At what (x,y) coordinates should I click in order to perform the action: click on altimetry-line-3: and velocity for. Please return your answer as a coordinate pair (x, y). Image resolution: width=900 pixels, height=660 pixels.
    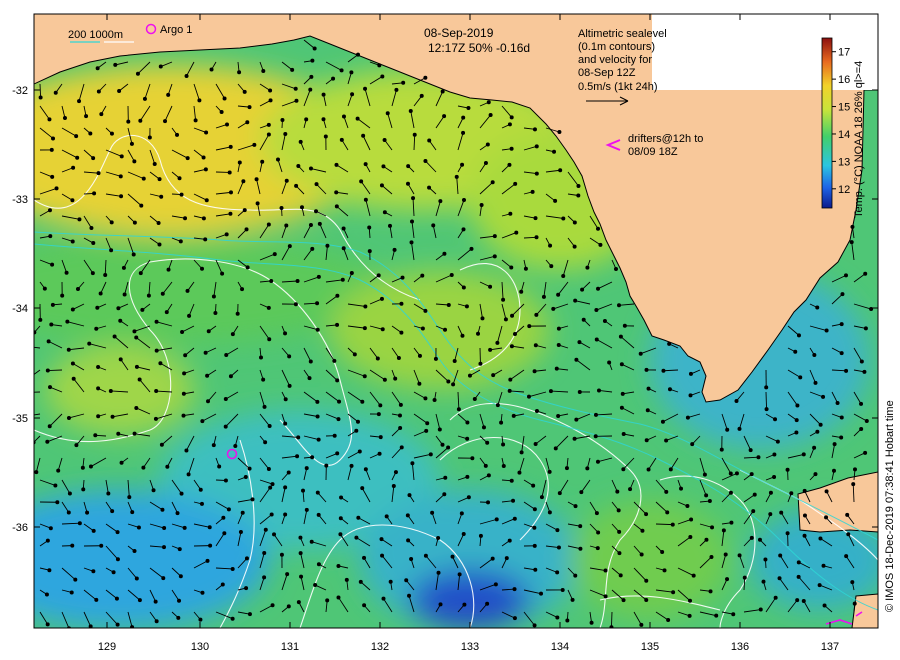
    Looking at the image, I should click on (615, 60).